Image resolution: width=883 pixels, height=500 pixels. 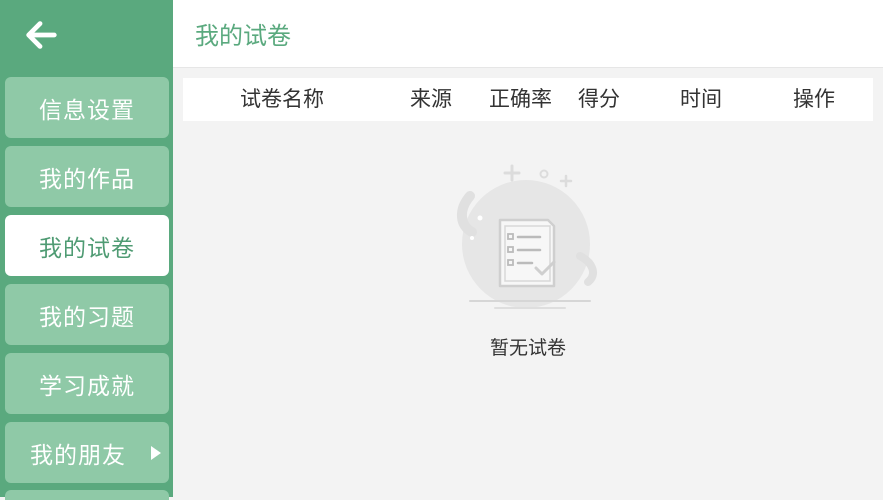 I want to click on column-header-time: 时间, so click(x=701, y=99).